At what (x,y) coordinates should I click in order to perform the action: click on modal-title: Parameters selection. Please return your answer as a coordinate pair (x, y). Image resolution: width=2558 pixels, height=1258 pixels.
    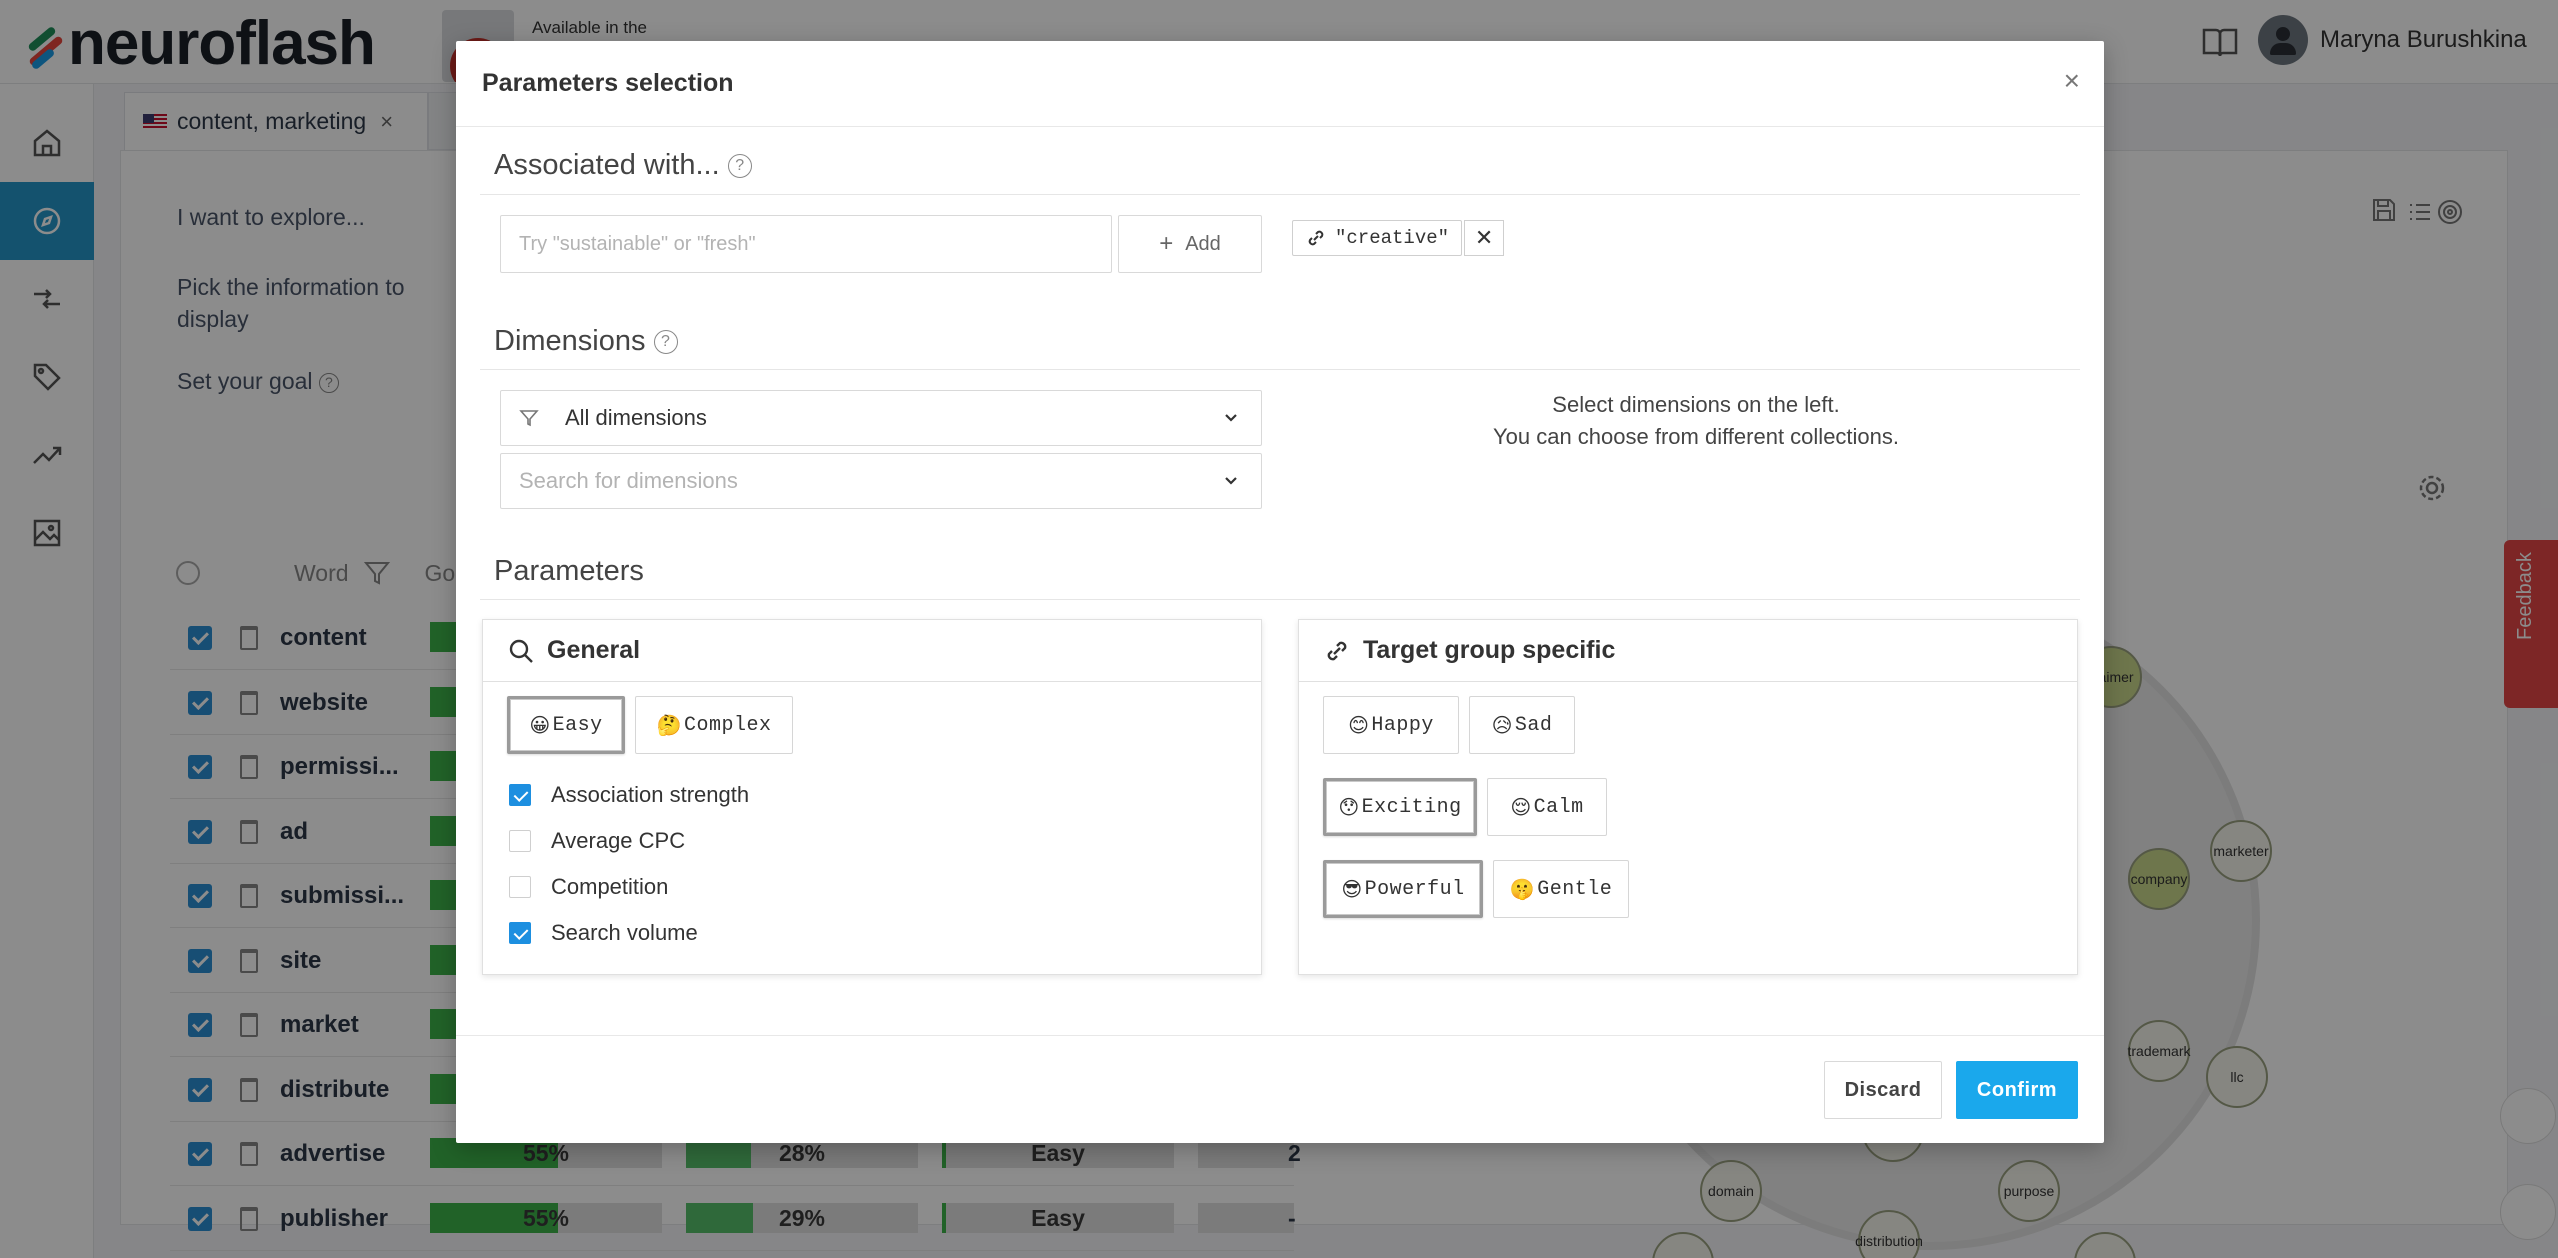
    Looking at the image, I should click on (608, 83).